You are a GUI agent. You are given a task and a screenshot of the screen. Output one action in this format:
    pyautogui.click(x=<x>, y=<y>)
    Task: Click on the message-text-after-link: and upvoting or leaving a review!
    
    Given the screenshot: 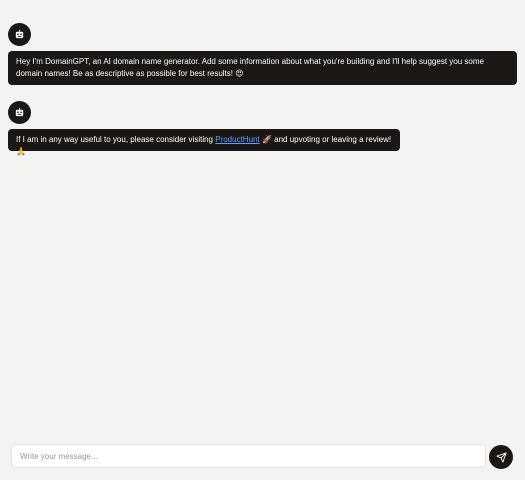 What is the action you would take?
    pyautogui.click(x=333, y=139)
    